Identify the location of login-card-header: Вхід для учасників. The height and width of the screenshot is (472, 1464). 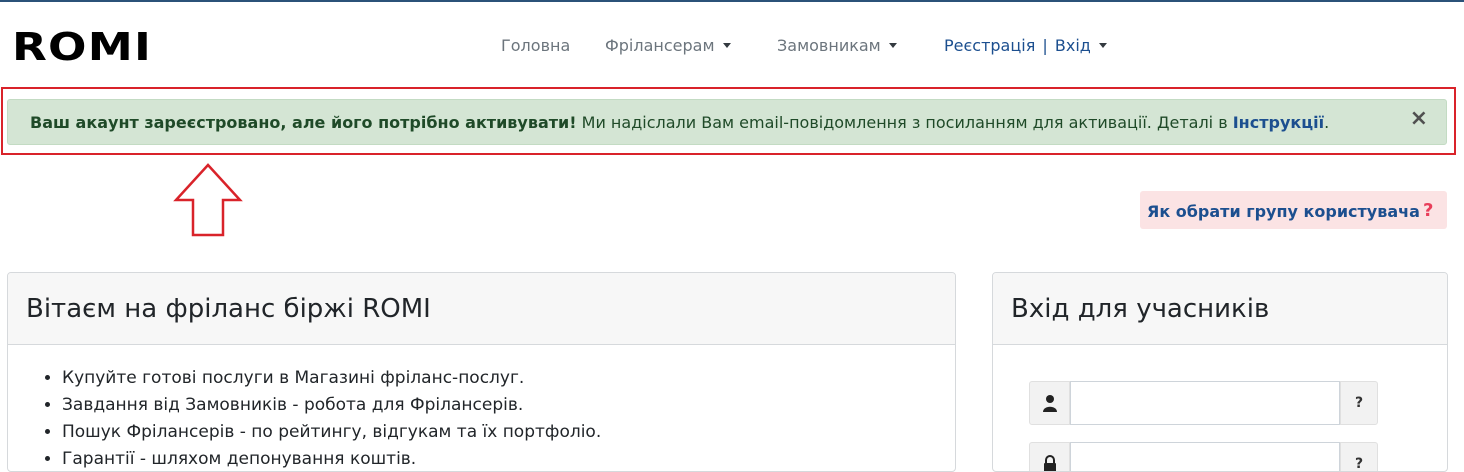
(1220, 309).